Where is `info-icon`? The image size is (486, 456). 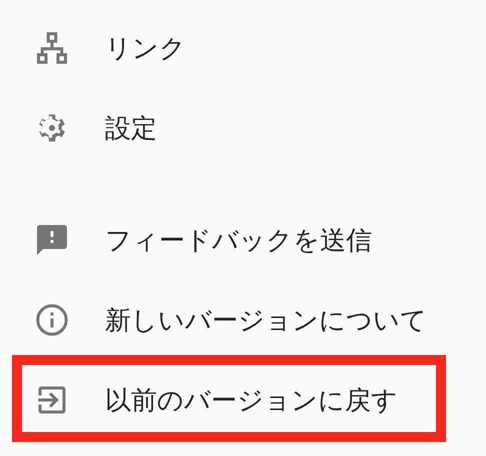 info-icon is located at coordinates (52, 320).